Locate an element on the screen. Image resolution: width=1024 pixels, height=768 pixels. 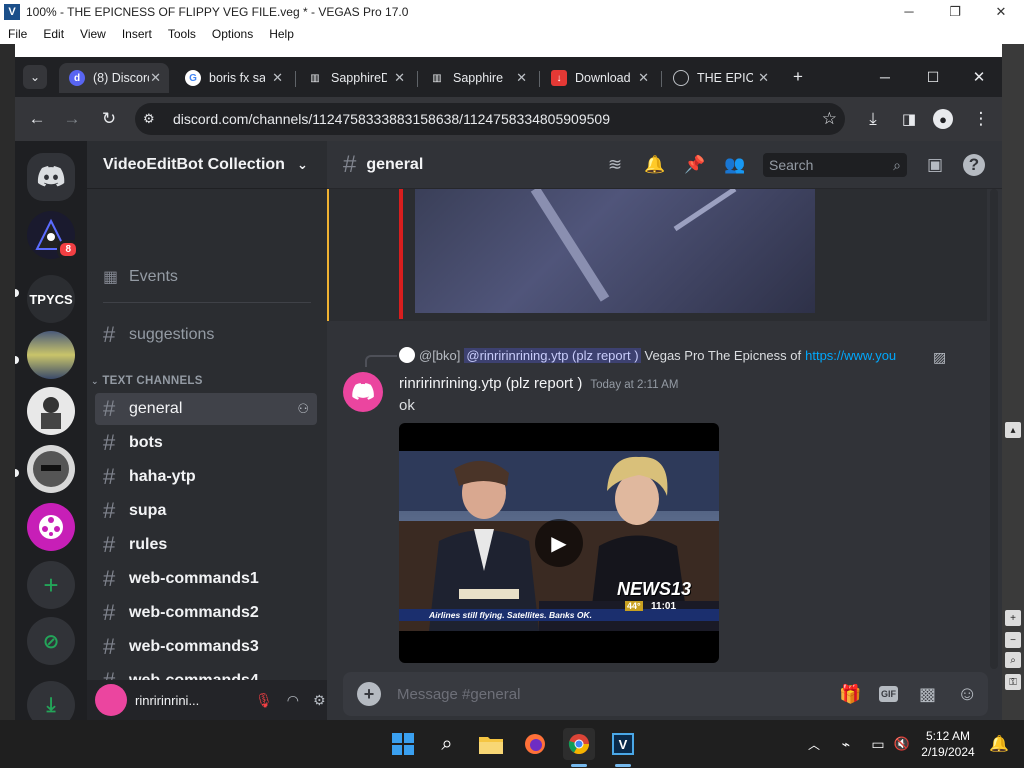
avatar is located at coordinates (363, 392).